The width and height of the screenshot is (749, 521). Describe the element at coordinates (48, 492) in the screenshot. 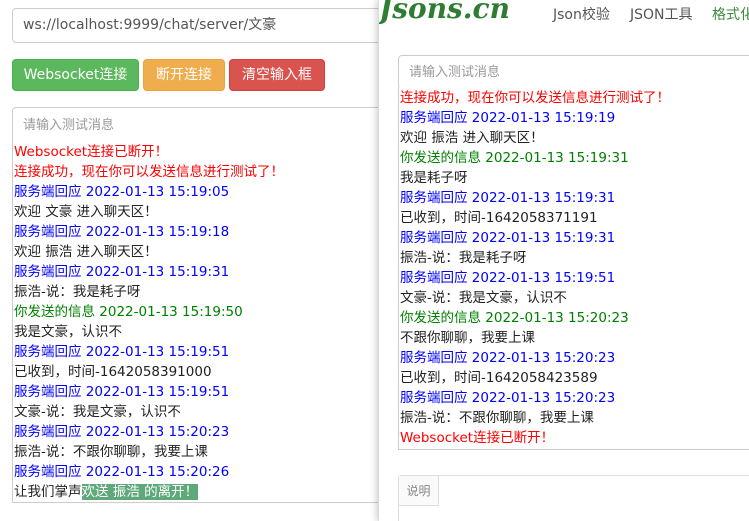

I see `log-line-prefix: 让我们掌声` at that location.